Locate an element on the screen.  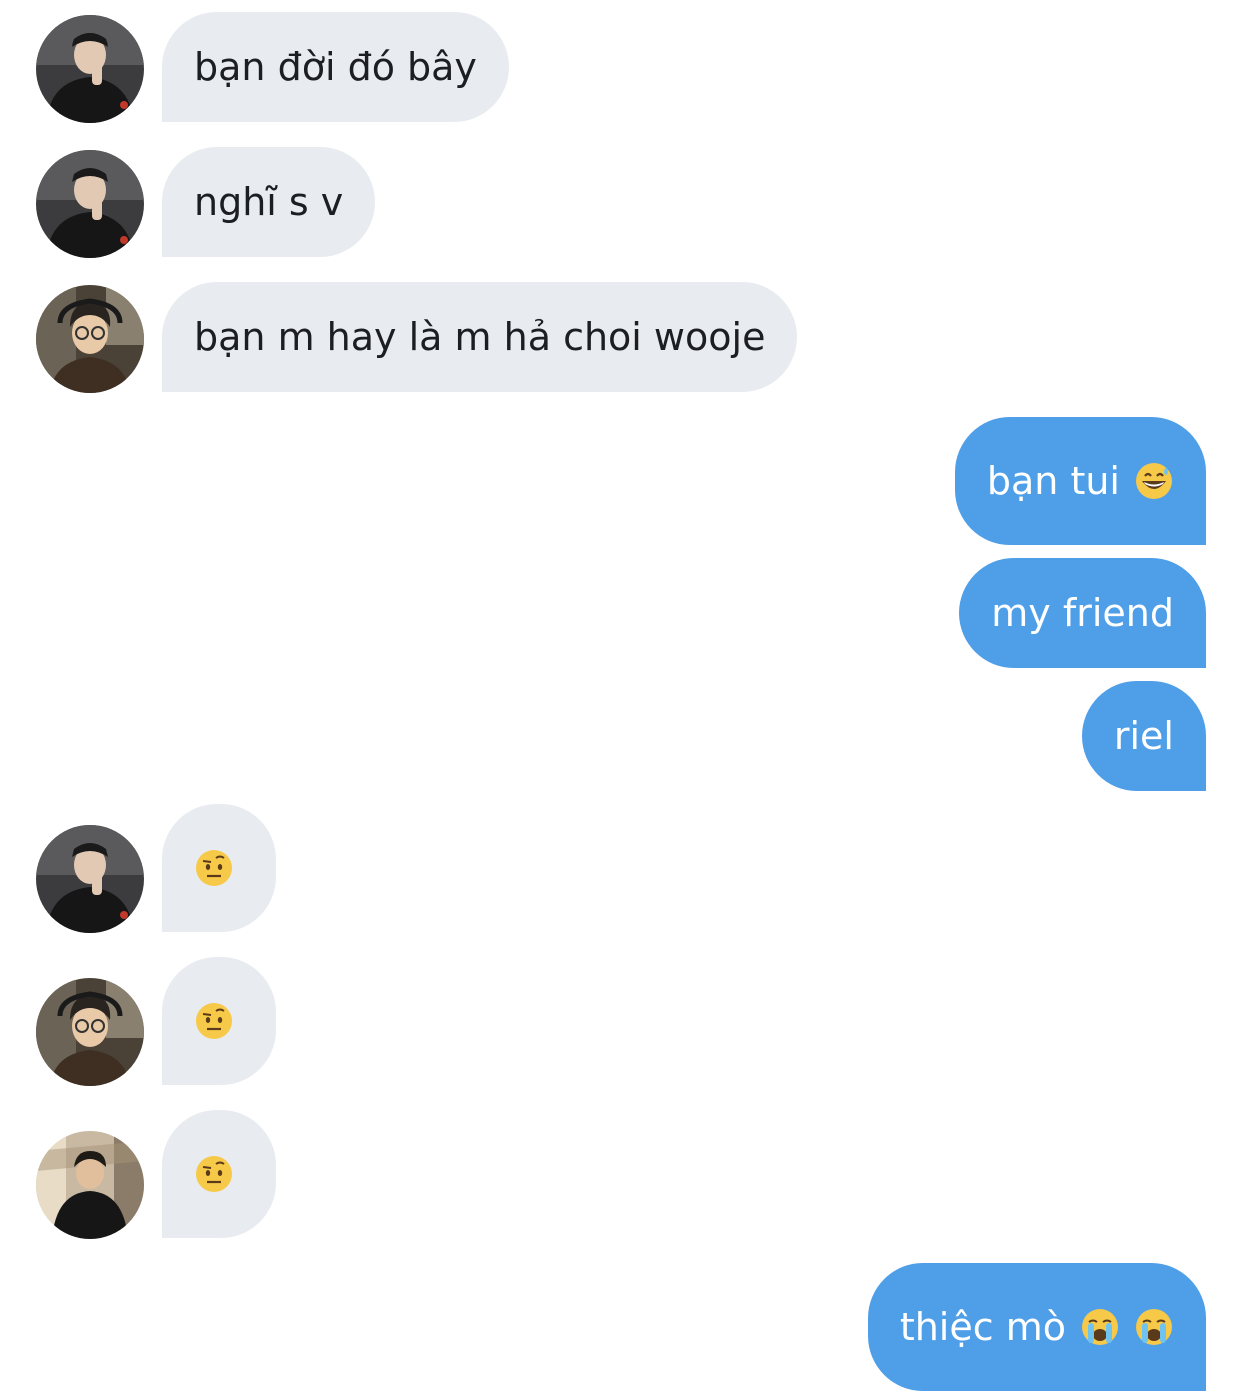
grinning-sweat-emoji is located at coordinates (1154, 481).